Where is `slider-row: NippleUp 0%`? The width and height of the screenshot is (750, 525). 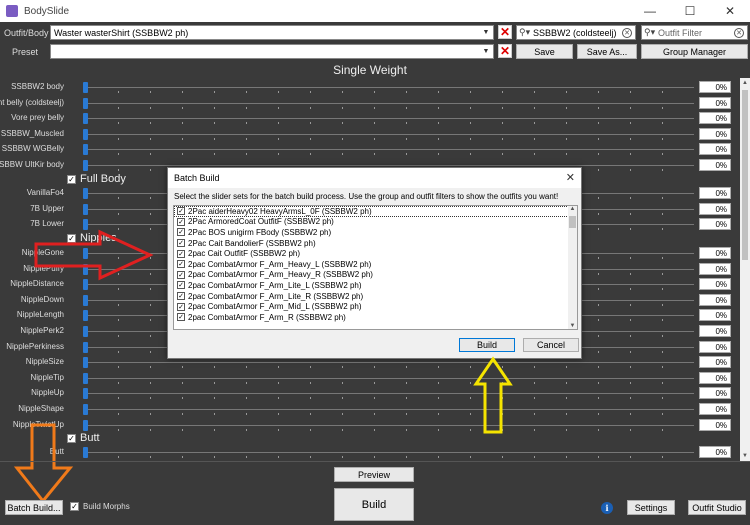 slider-row: NippleUp 0% is located at coordinates (370, 393).